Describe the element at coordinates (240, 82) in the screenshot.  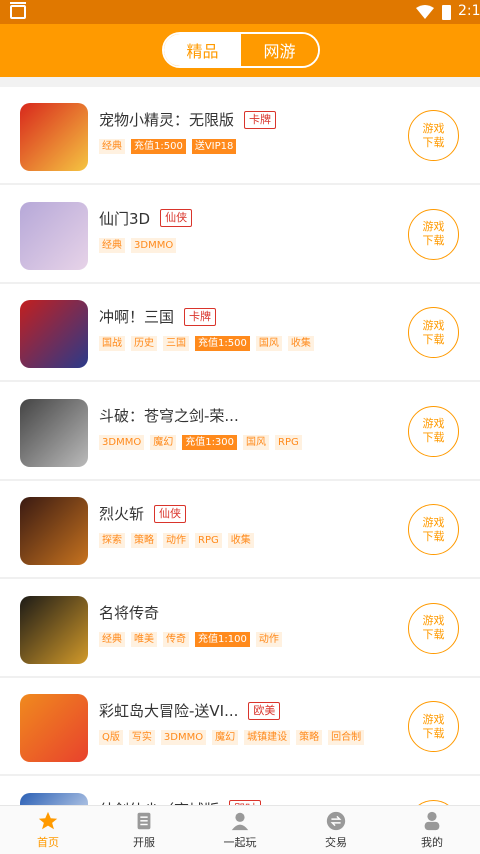
I see `list-top-gap` at that location.